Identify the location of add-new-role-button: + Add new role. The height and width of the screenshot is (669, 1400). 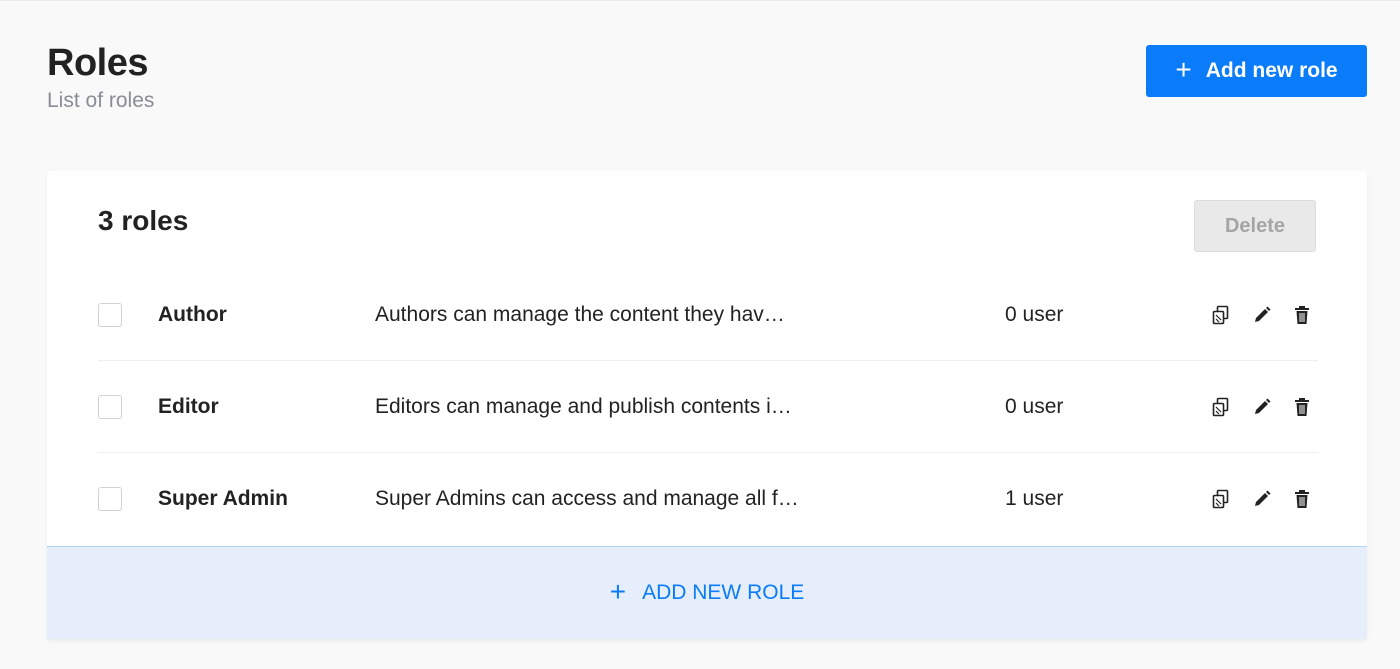
(1256, 71).